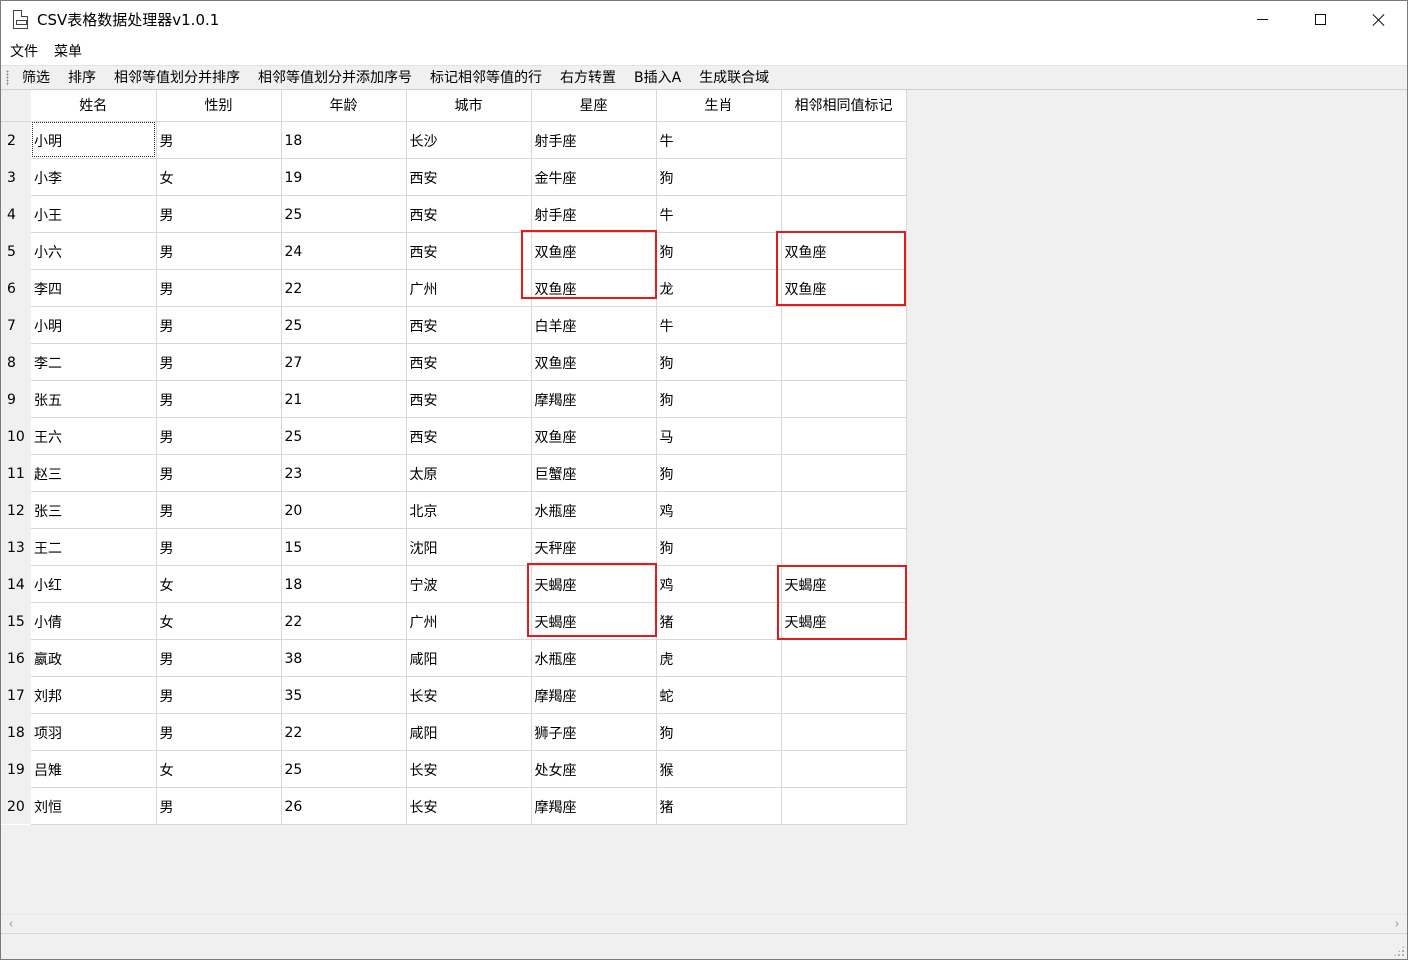 This screenshot has height=960, width=1408. Describe the element at coordinates (344, 658) in the screenshot. I see `table-cell: 38` at that location.